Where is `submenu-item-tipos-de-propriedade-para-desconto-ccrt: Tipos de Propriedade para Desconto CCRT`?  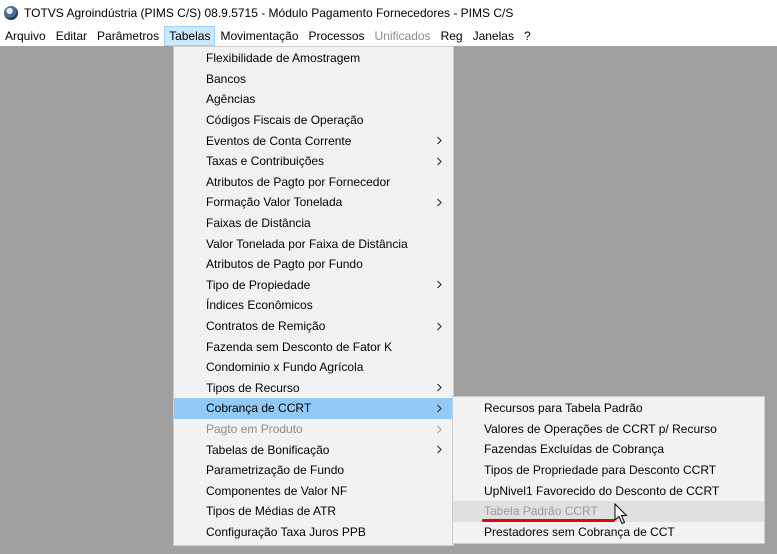
submenu-item-tipos-de-propriedade-para-desconto-ccrt: Tipos de Propriedade para Desconto CCRT is located at coordinates (608, 470).